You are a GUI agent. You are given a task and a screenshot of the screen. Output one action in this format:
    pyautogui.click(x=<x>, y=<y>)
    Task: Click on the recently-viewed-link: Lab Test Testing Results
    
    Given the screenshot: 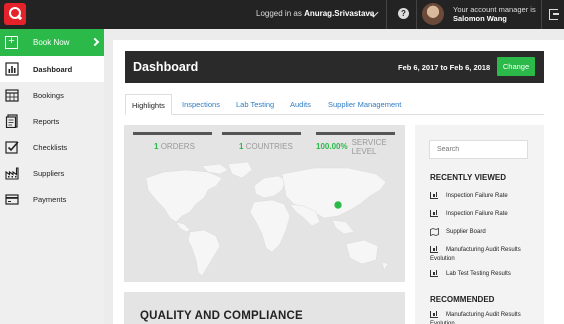 What is the action you would take?
    pyautogui.click(x=485, y=274)
    